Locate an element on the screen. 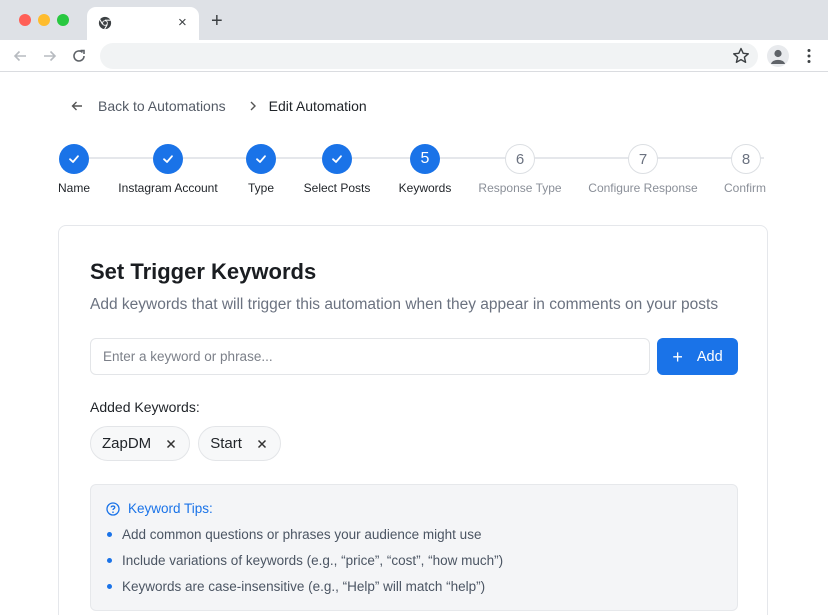  step-6-label: Response Type is located at coordinates (519, 188).